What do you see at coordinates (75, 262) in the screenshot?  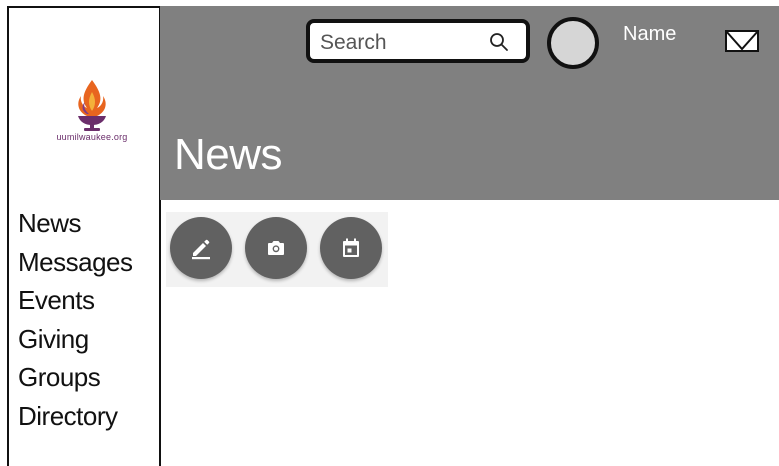 I see `sidebar-item-messages: Messages` at bounding box center [75, 262].